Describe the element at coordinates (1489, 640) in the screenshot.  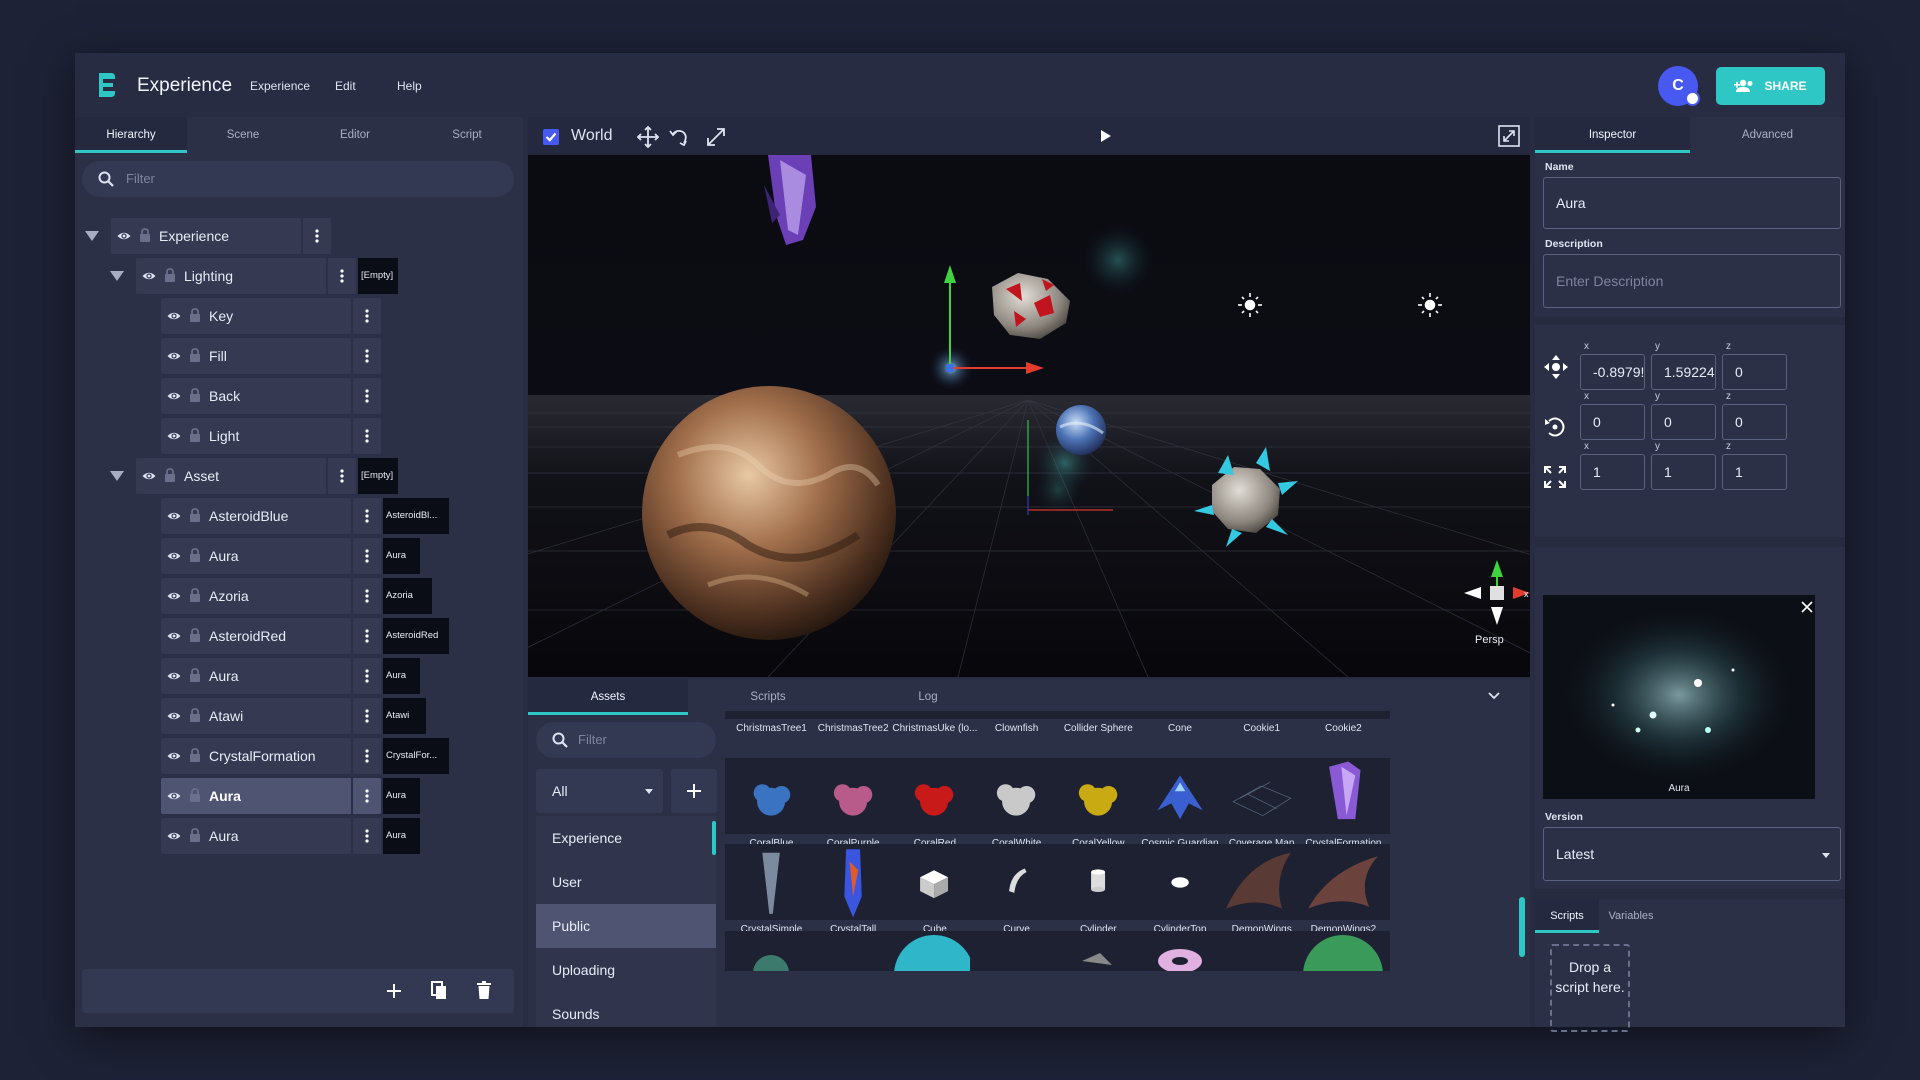
I see `camera-mode-label: Persp` at that location.